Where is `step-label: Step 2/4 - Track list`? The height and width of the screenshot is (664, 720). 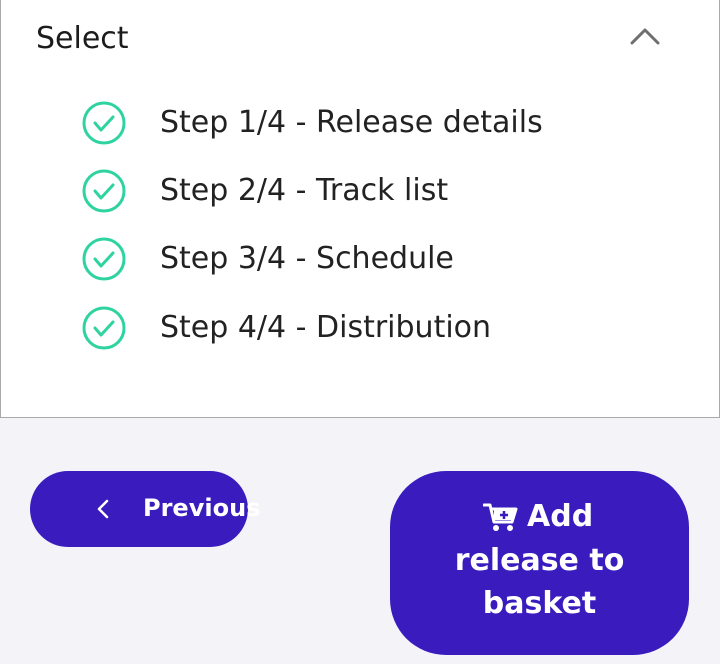 step-label: Step 2/4 - Track list is located at coordinates (304, 190).